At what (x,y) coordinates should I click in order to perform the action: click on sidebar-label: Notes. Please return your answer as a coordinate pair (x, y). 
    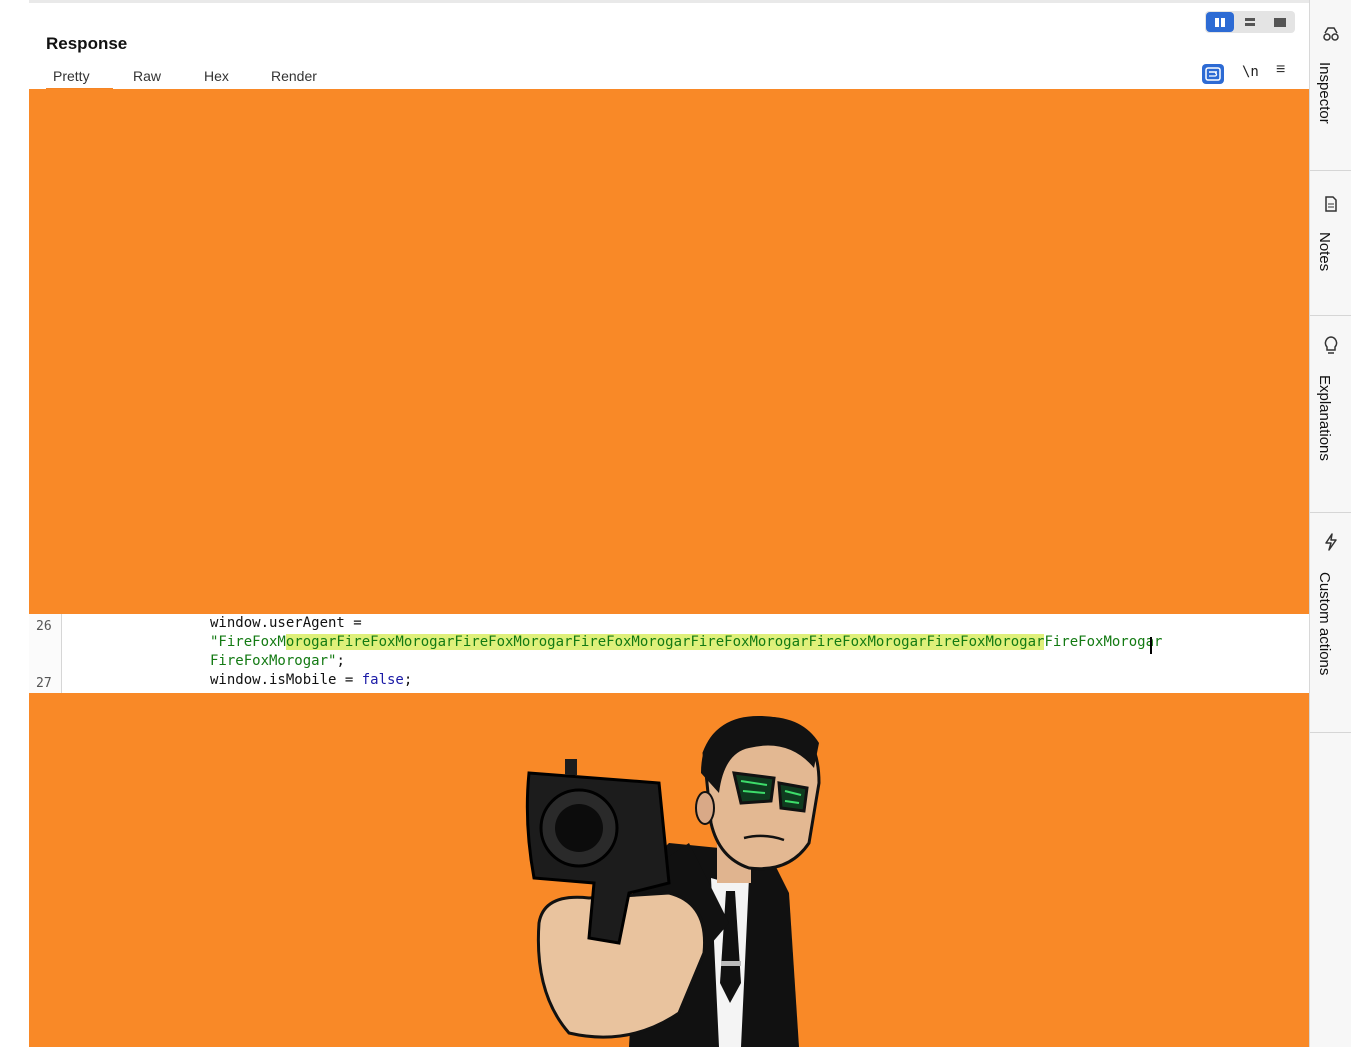
    Looking at the image, I should click on (1324, 252).